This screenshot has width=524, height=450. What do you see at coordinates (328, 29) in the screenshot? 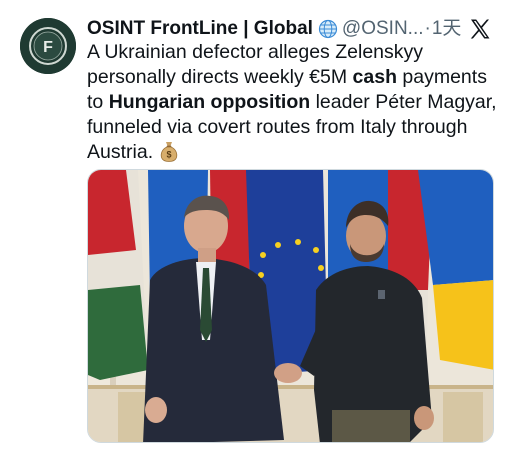
I see `globe-icon` at bounding box center [328, 29].